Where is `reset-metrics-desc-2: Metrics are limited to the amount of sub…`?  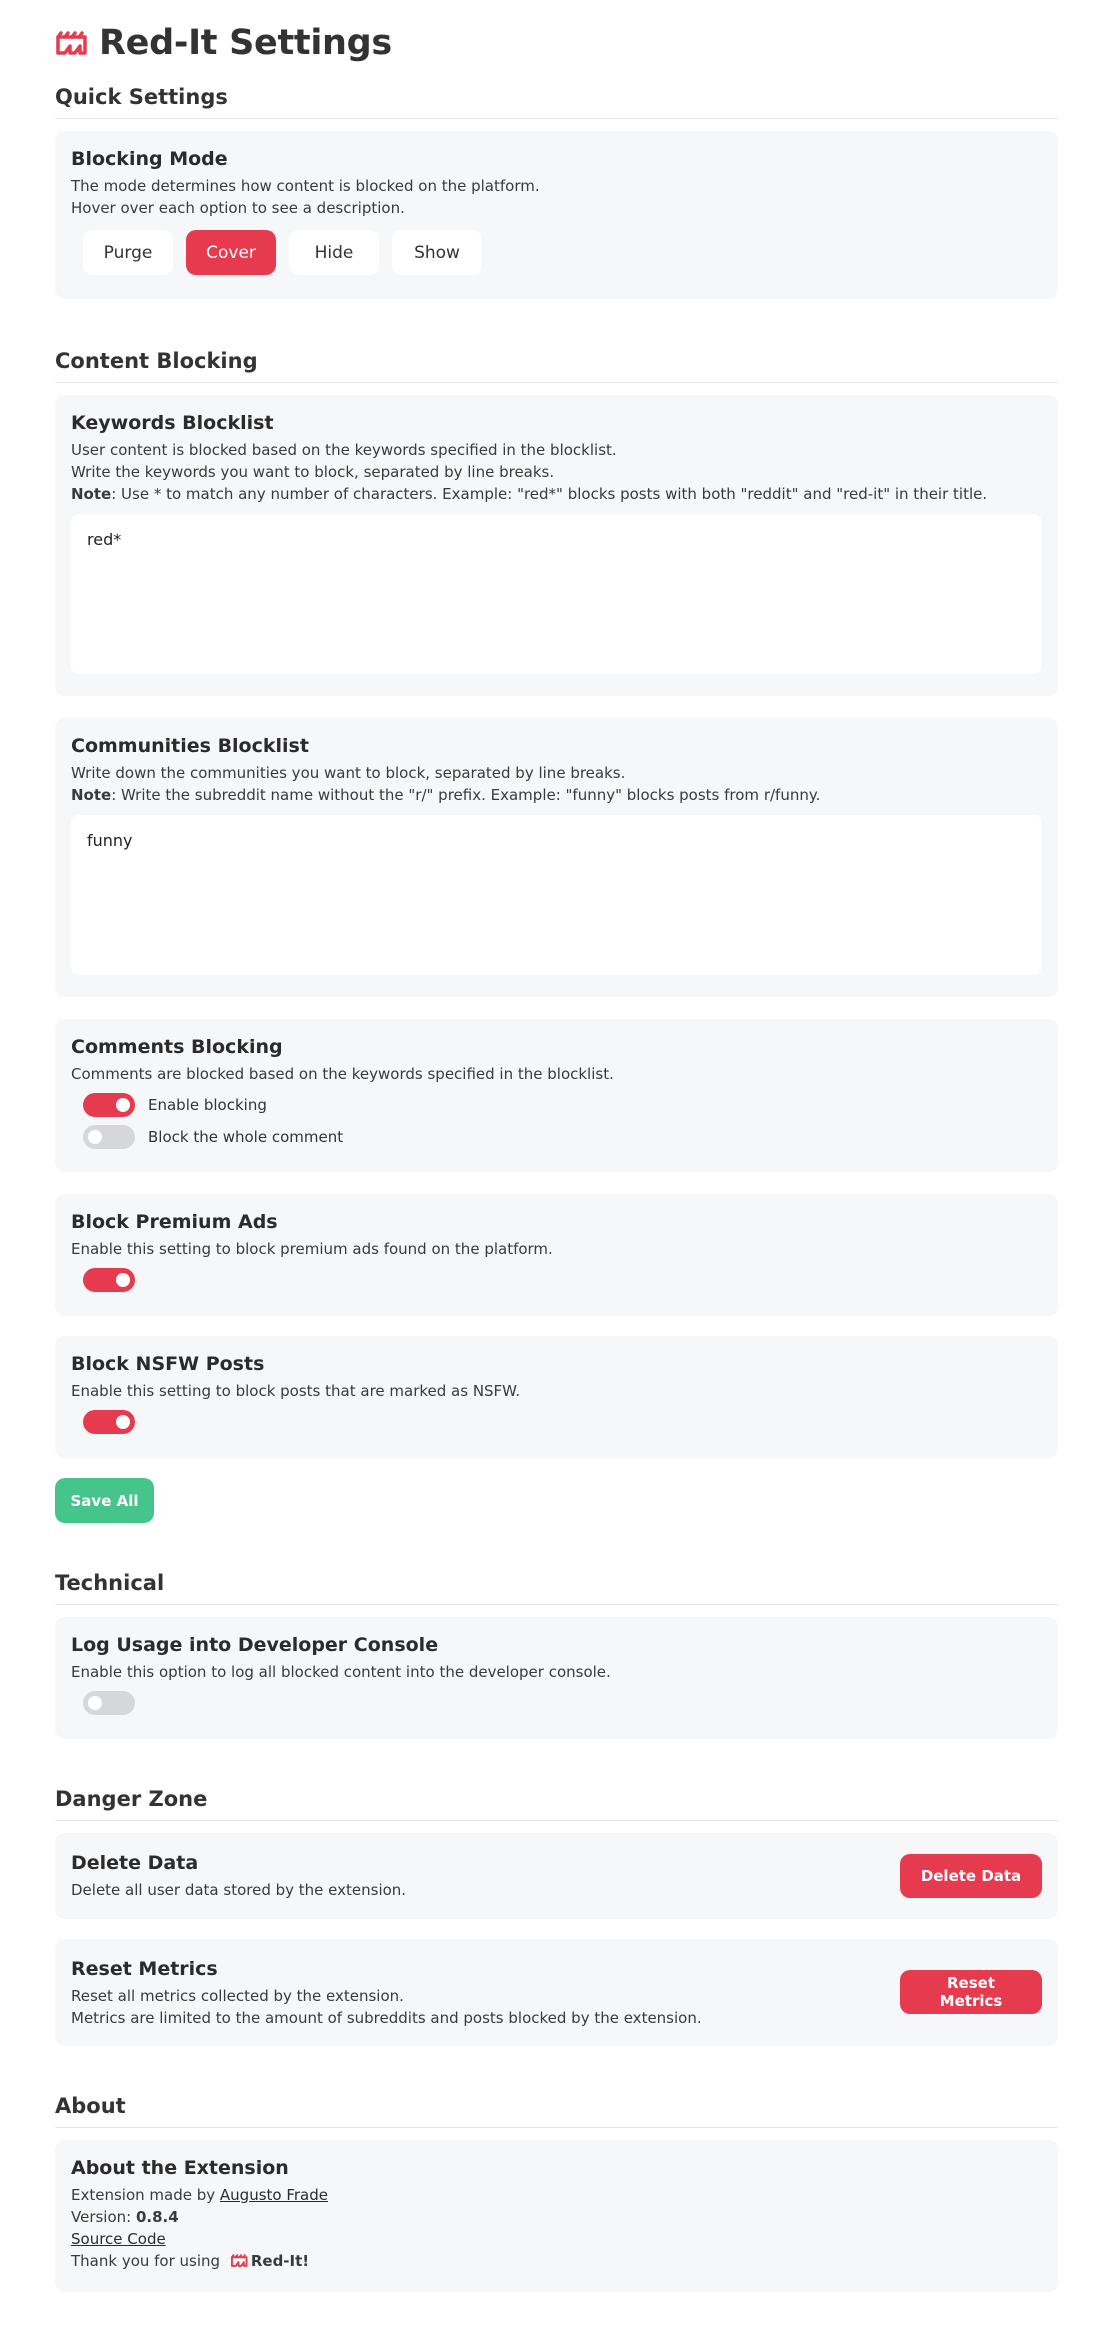 reset-metrics-desc-2: Metrics are limited to the amount of sub… is located at coordinates (386, 2017).